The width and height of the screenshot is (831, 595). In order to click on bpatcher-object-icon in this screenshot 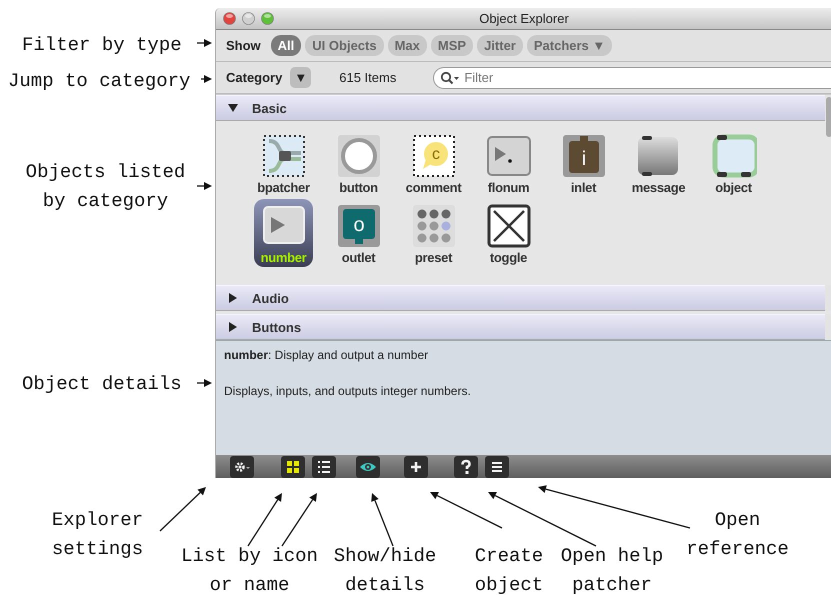, I will do `click(283, 156)`.